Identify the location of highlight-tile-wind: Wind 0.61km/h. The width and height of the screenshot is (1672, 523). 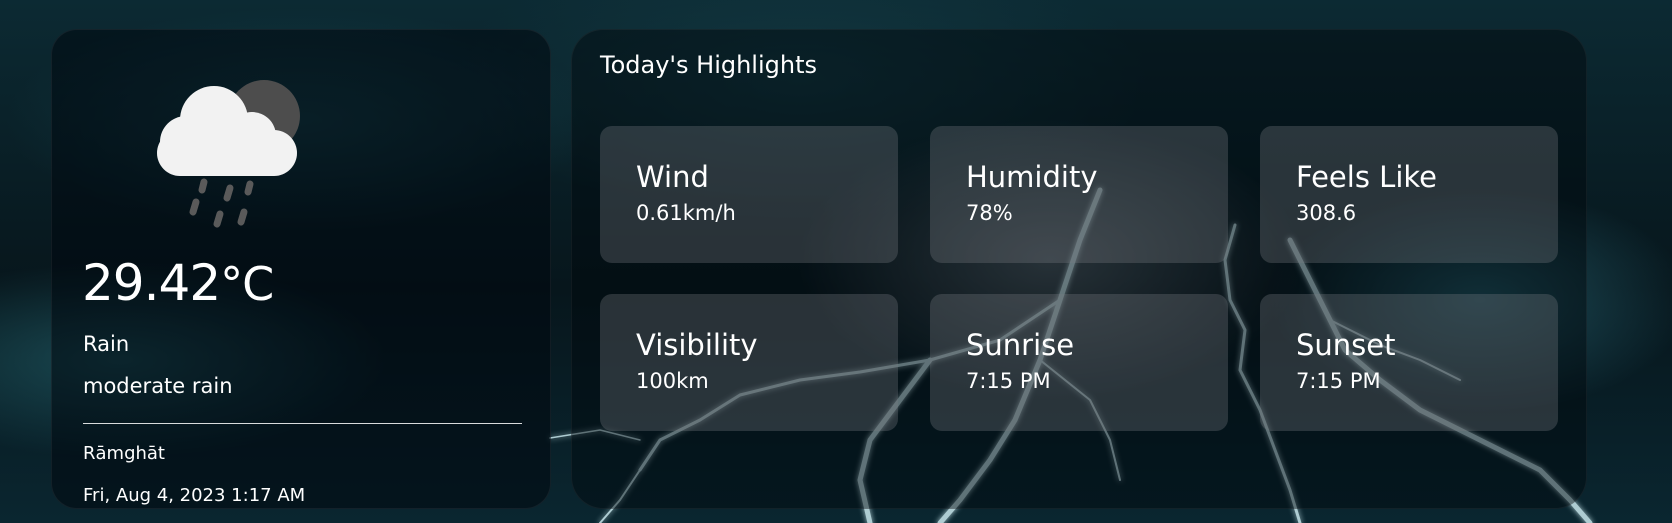
(749, 194).